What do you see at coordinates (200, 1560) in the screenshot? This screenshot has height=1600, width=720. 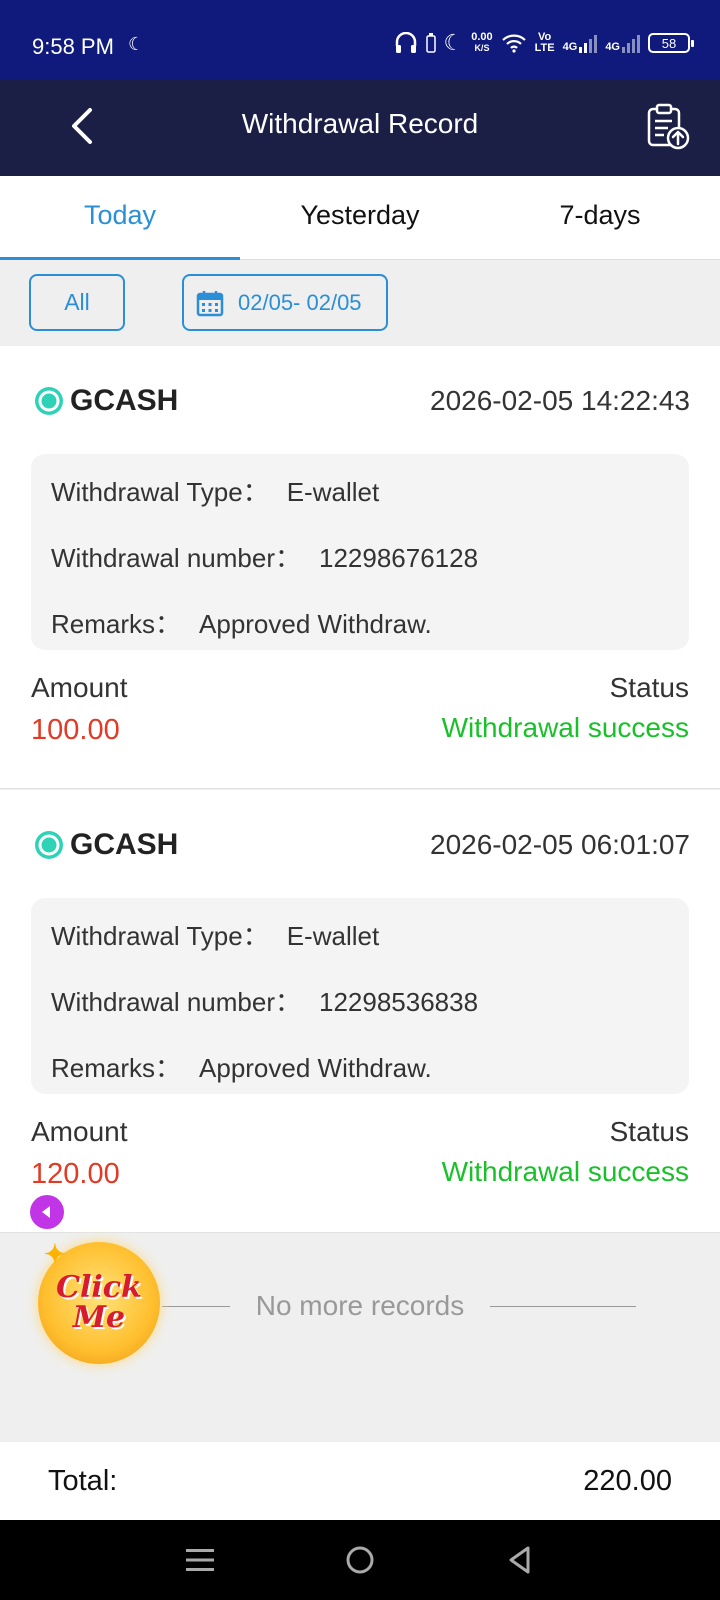 I see `menu-icon` at bounding box center [200, 1560].